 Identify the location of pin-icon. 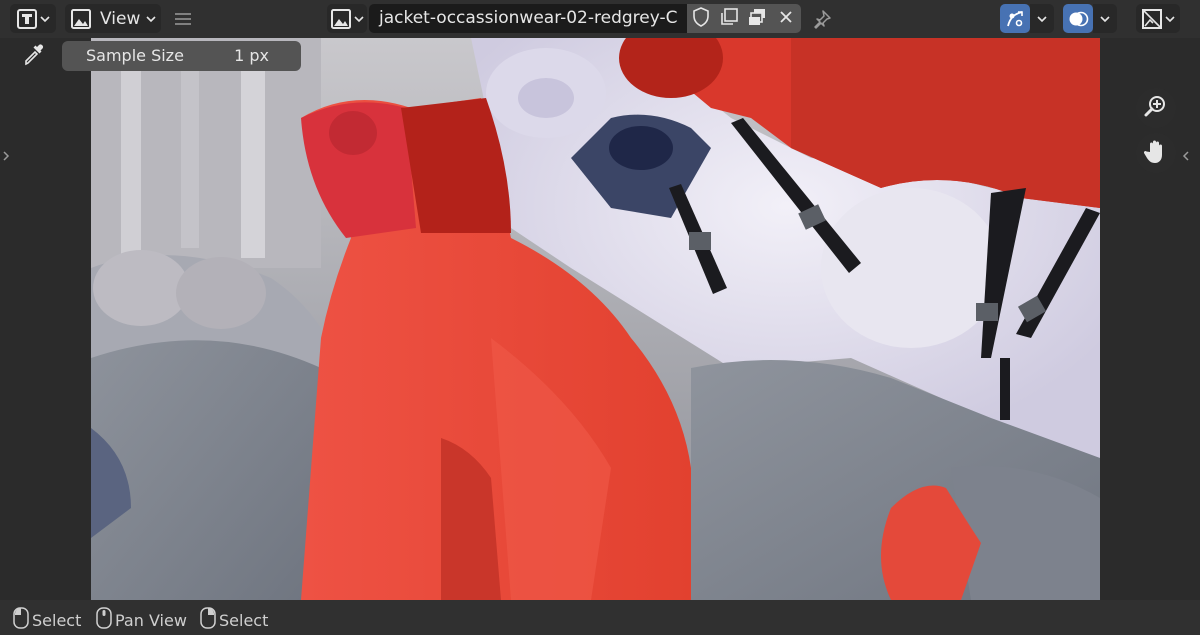
(822, 19).